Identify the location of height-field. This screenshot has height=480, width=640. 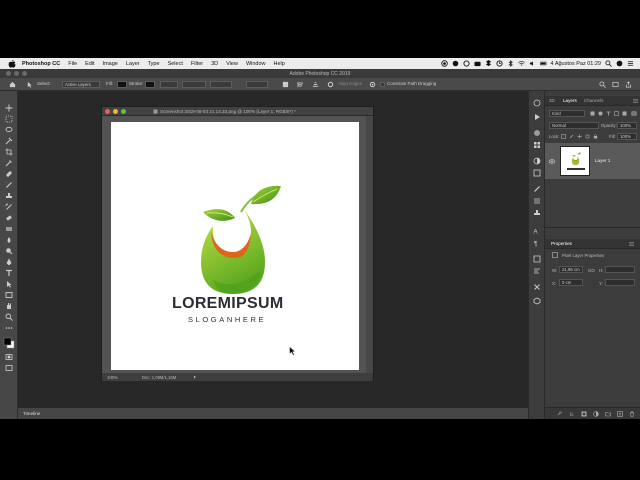
(620, 269).